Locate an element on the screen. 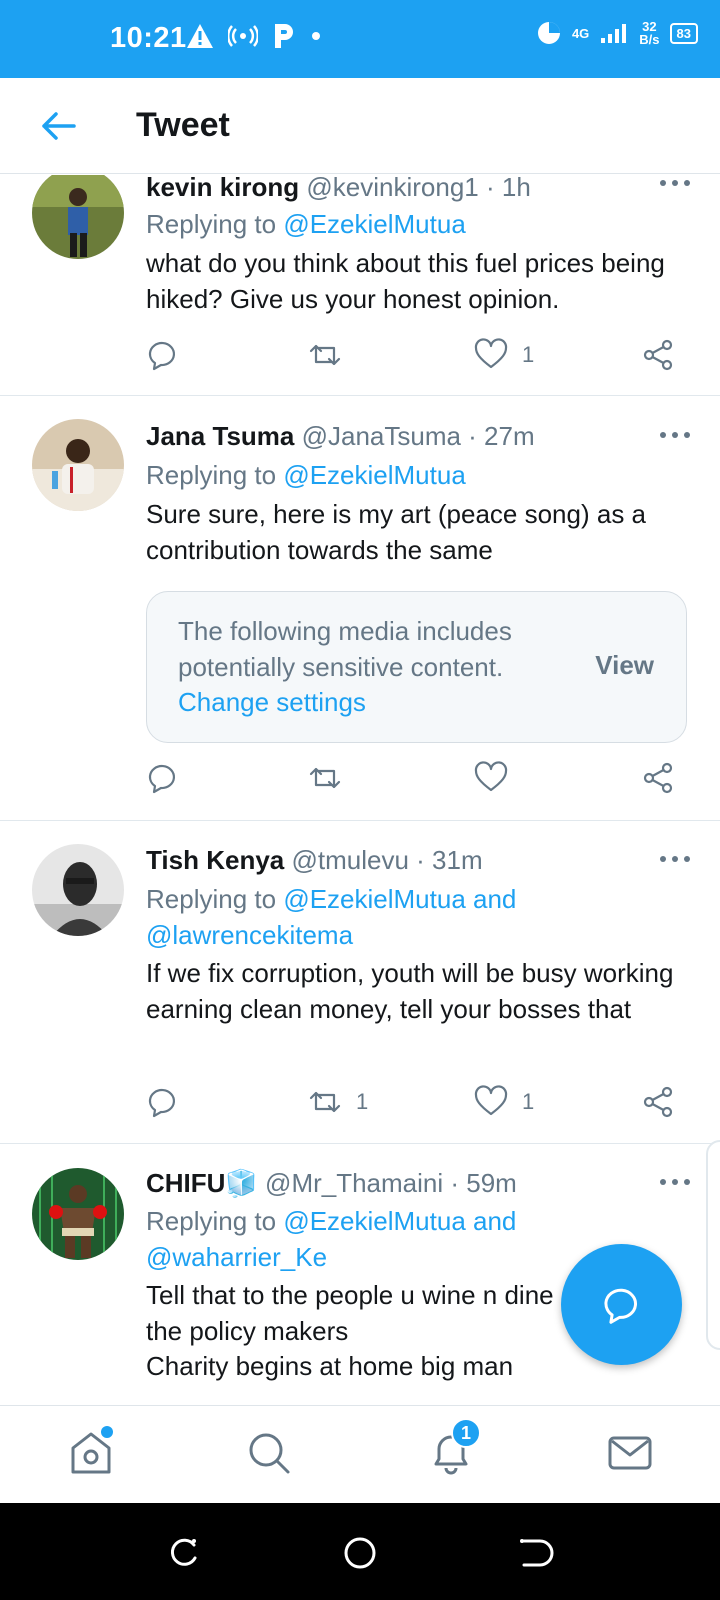 The height and width of the screenshot is (1600, 720). nav-notifications: 1 is located at coordinates (453, 1448).